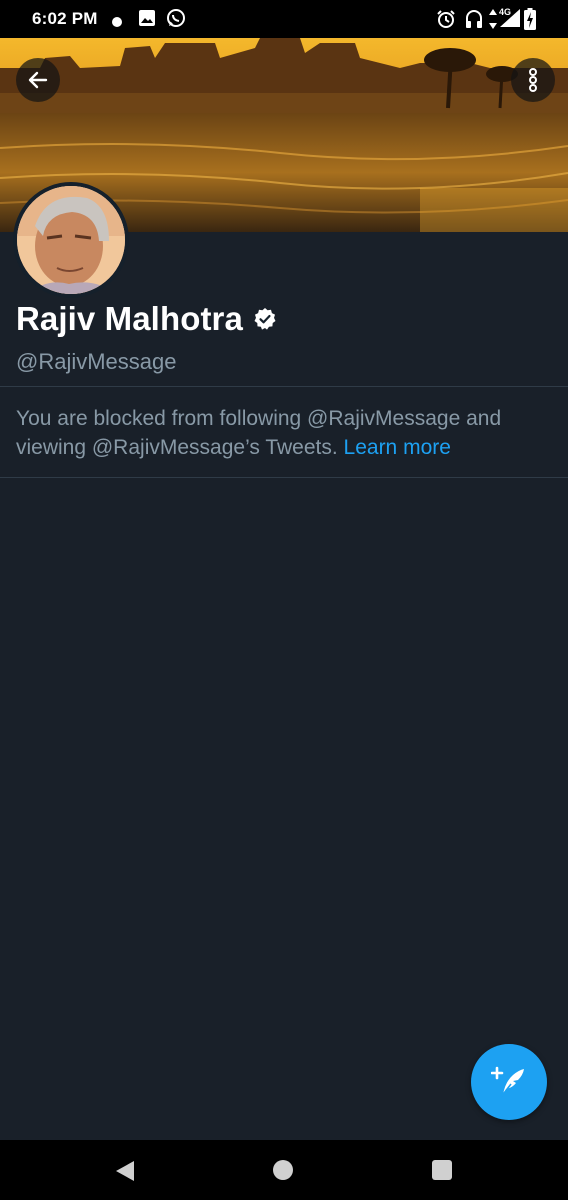 The image size is (568, 1200). What do you see at coordinates (510, 20) in the screenshot?
I see `signal-icon` at bounding box center [510, 20].